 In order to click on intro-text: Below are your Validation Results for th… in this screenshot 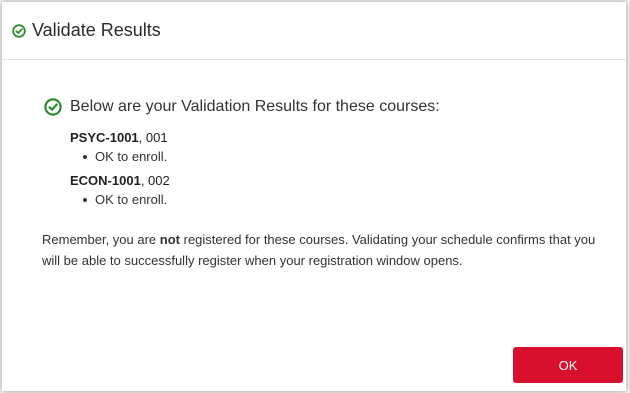, I will do `click(255, 106)`.